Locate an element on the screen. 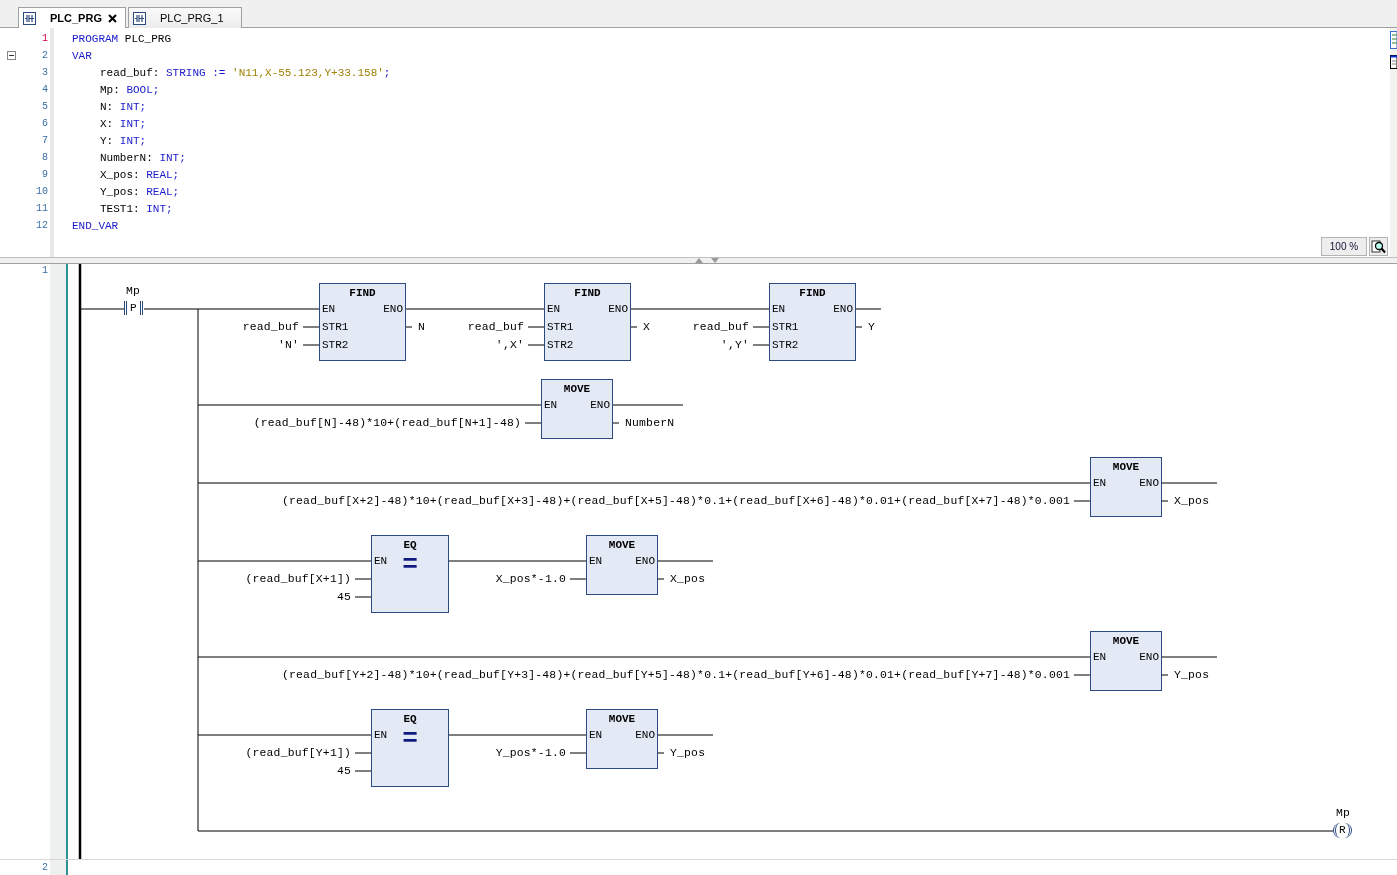  collapse-icon is located at coordinates (11, 55).